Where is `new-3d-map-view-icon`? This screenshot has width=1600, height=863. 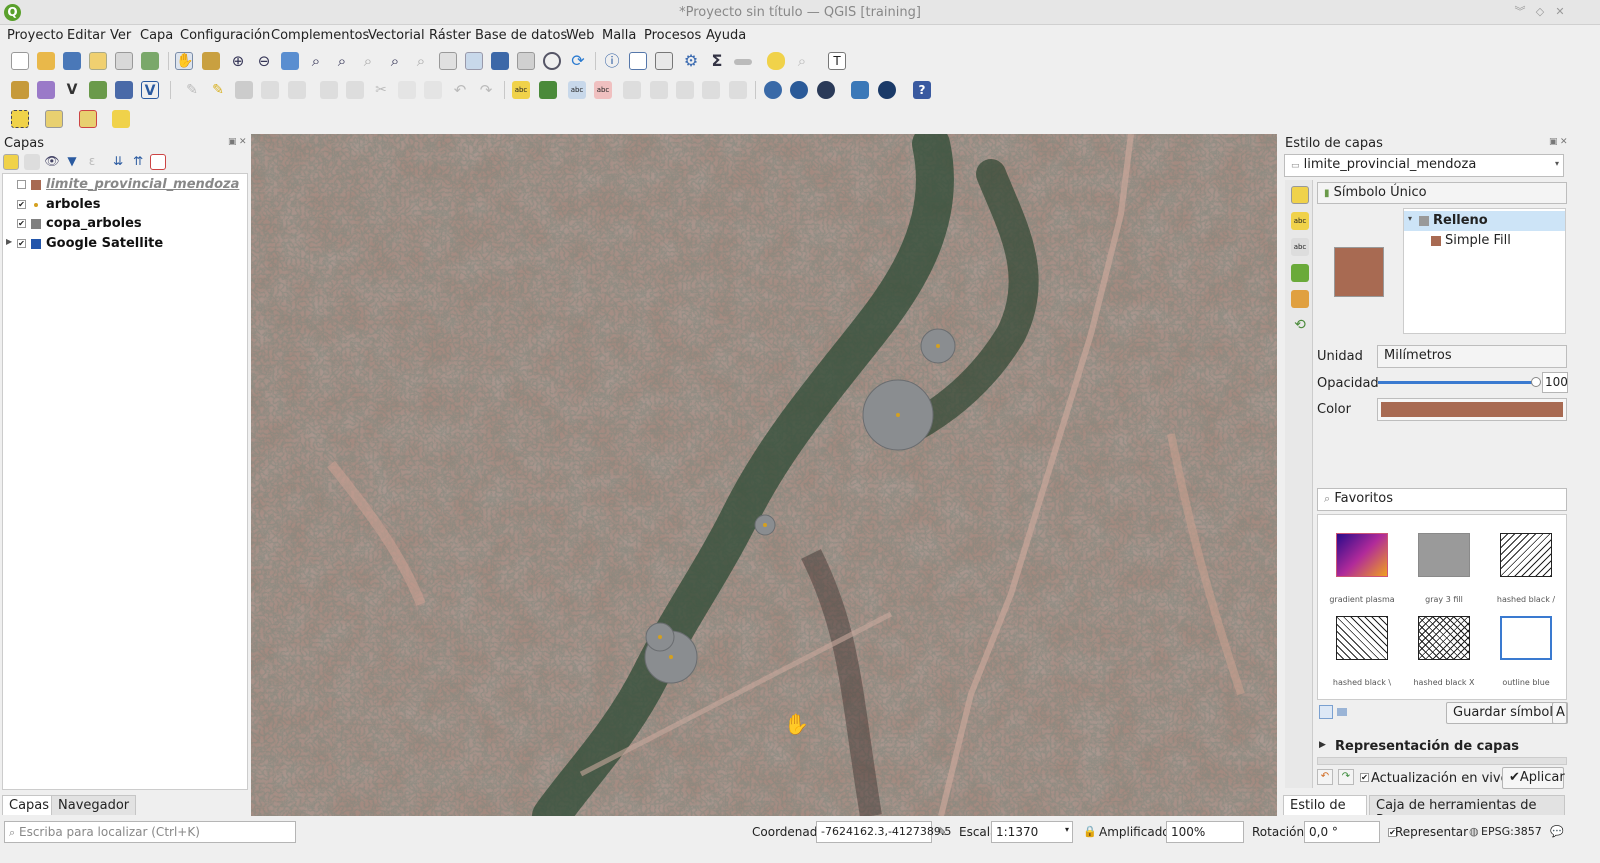
new-3d-map-view-icon is located at coordinates (474, 61).